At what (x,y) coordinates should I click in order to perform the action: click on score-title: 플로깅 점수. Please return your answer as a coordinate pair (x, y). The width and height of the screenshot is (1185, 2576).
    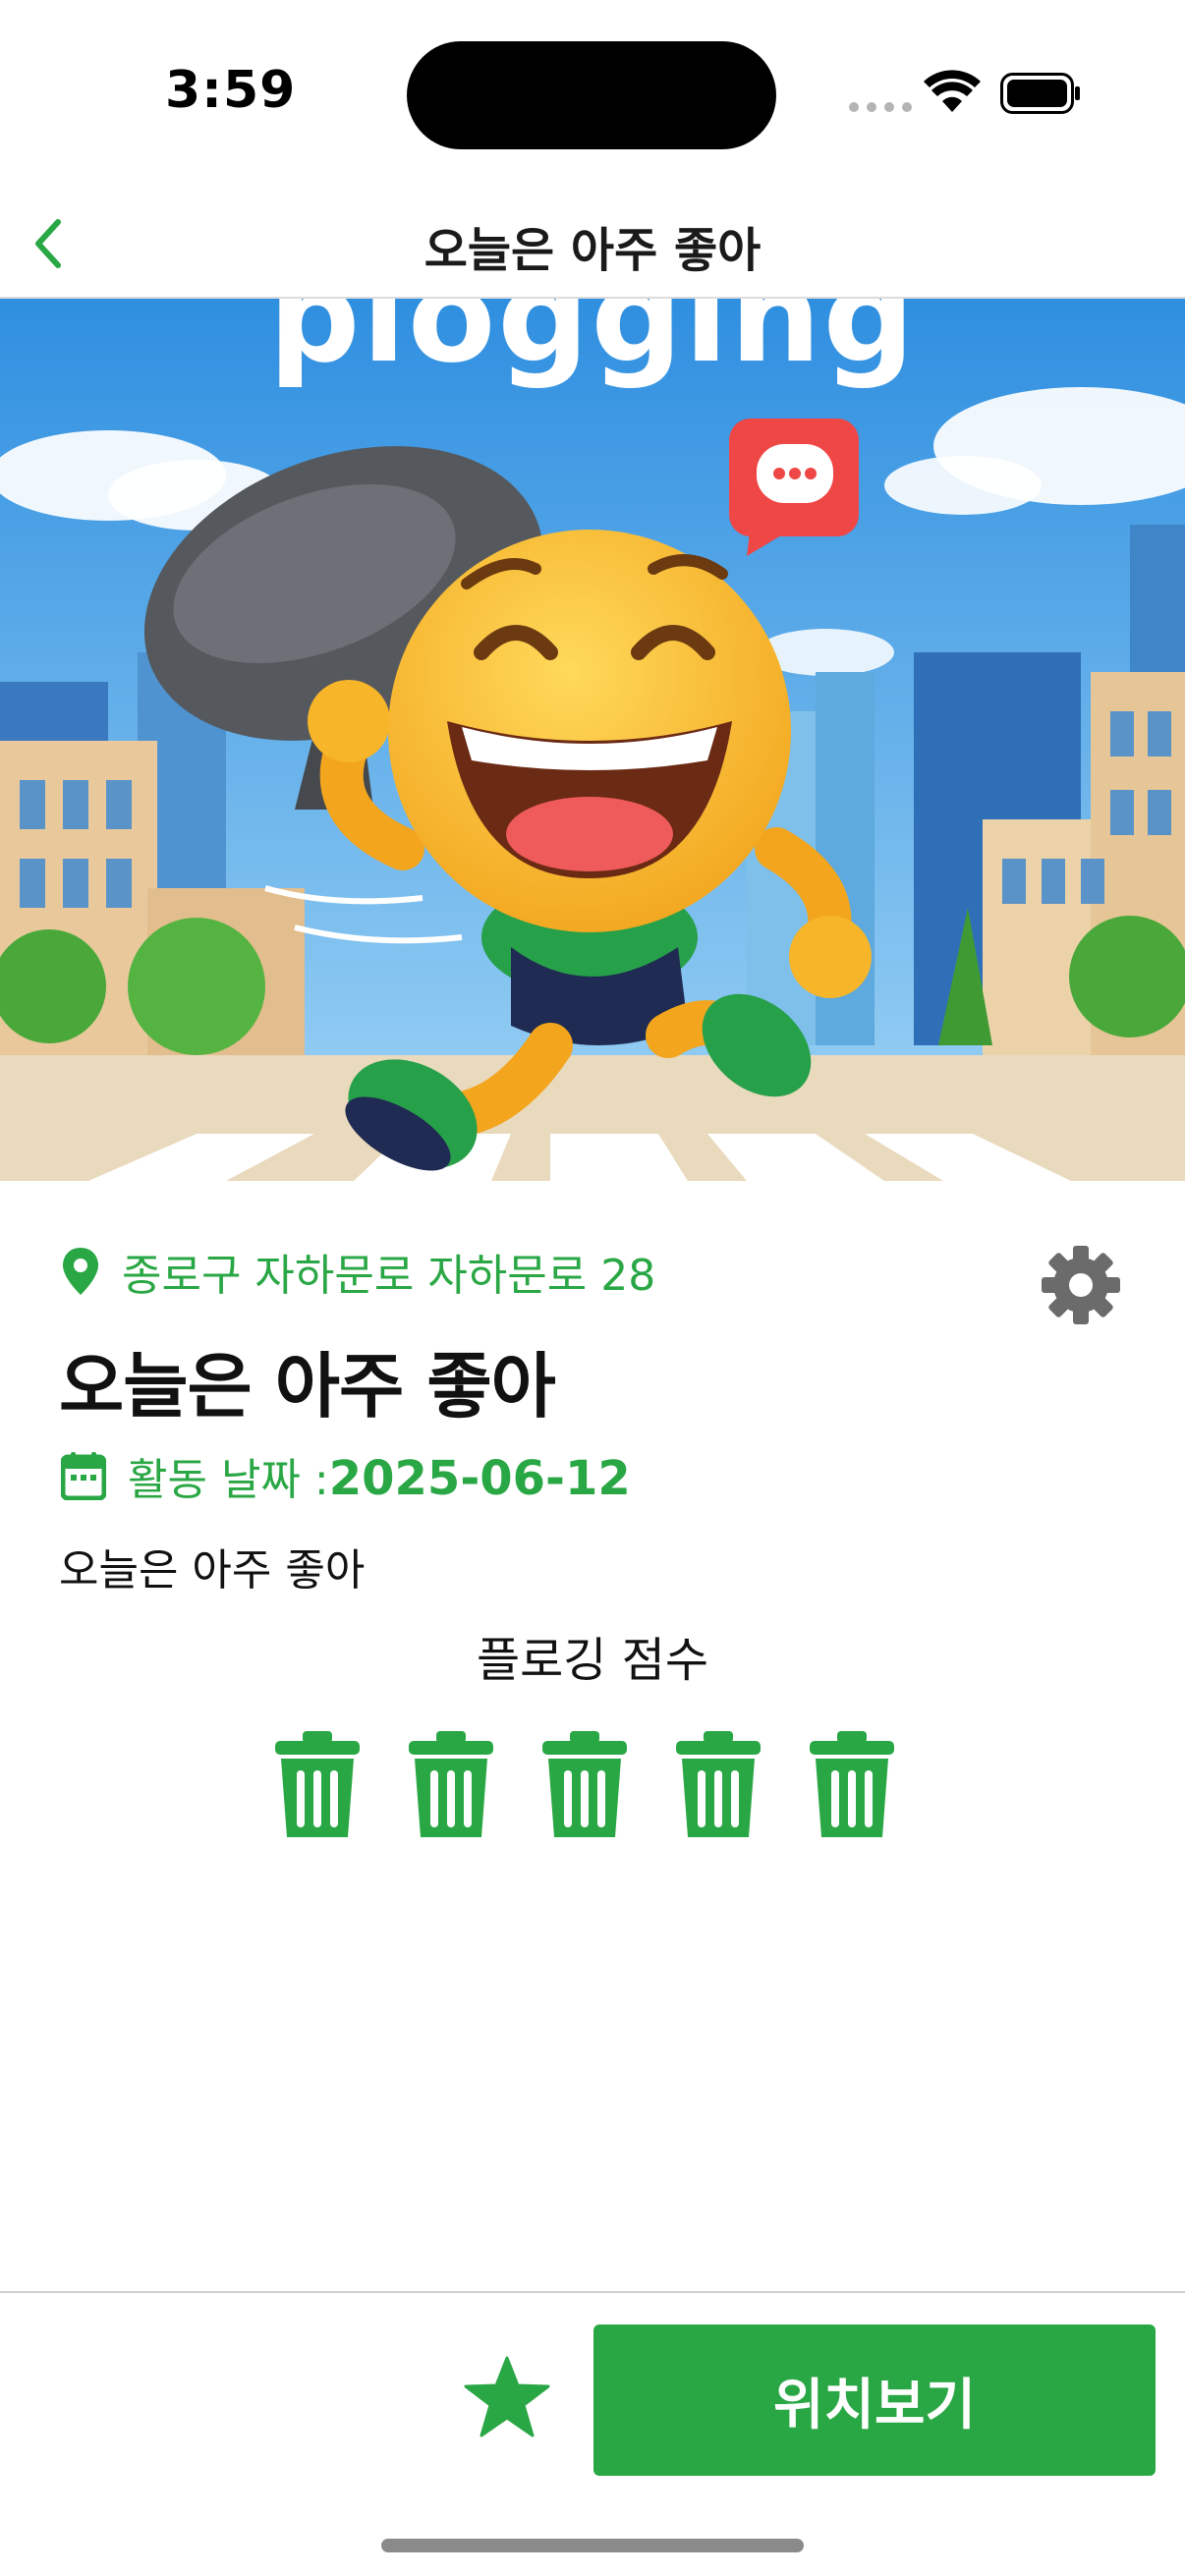
    Looking at the image, I should click on (592, 1660).